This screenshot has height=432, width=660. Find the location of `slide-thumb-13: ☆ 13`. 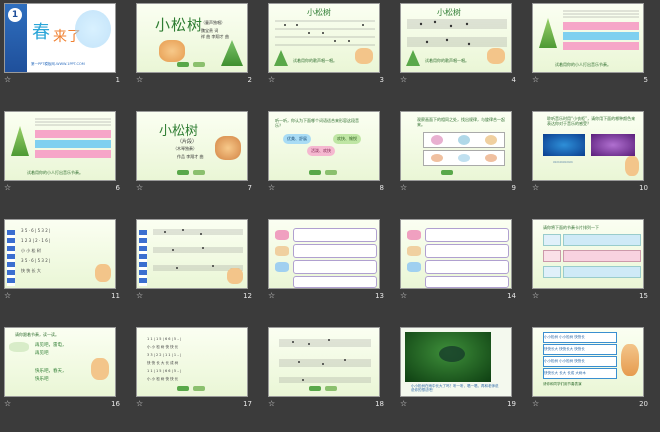

slide-thumb-13: ☆ 13 is located at coordinates (330, 259).